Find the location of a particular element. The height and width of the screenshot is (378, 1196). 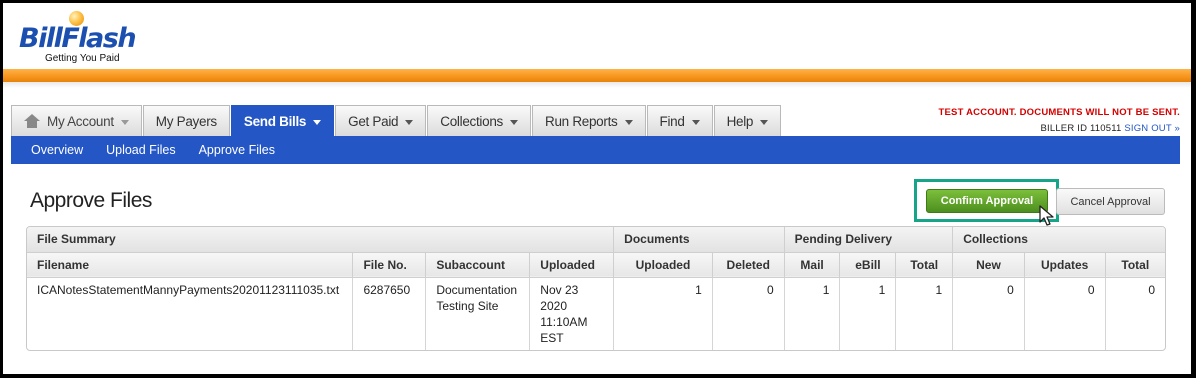

col-new: New is located at coordinates (988, 265).